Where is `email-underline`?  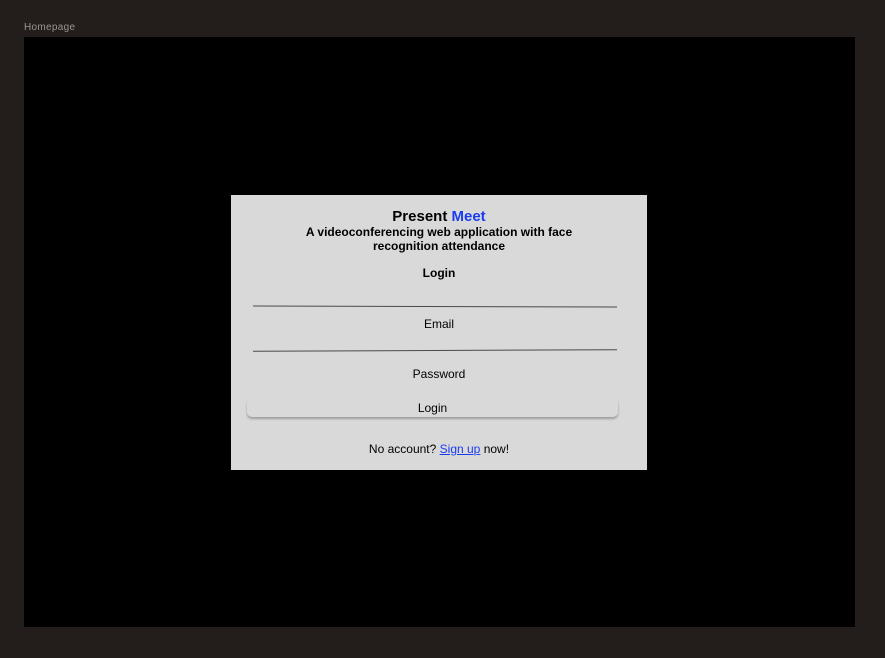
email-underline is located at coordinates (435, 306).